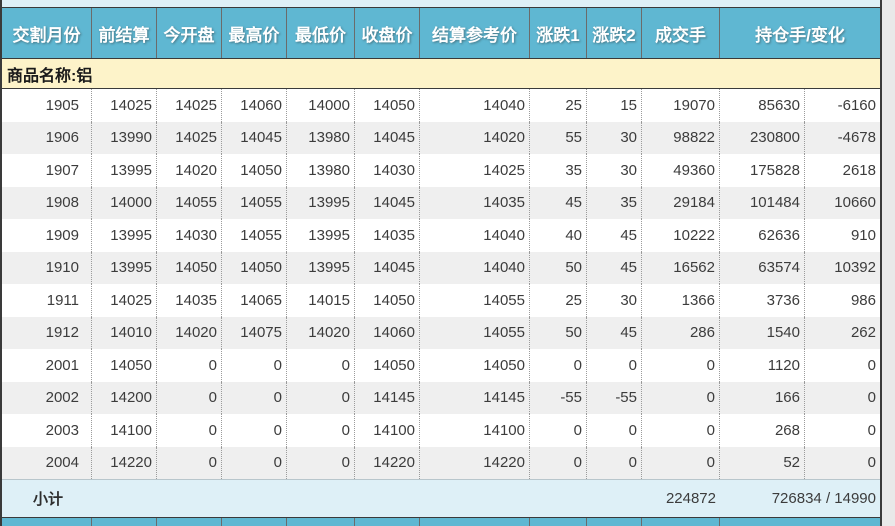  I want to click on cell-delivery-month: 1910, so click(47, 267).